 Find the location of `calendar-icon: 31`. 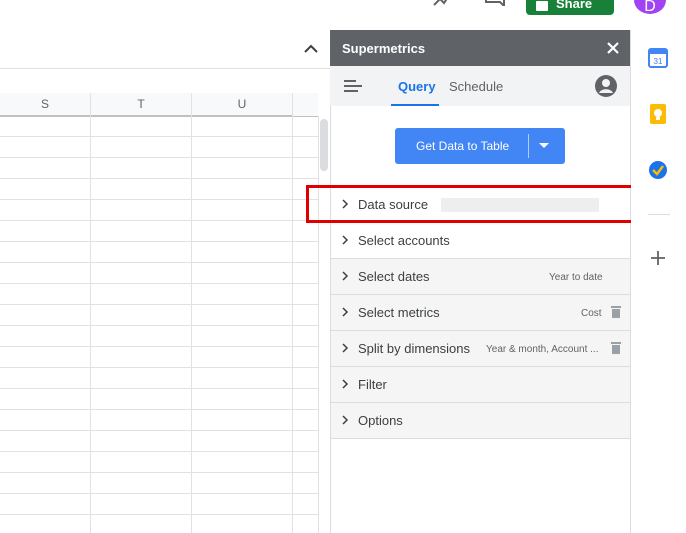

calendar-icon: 31 is located at coordinates (658, 58).